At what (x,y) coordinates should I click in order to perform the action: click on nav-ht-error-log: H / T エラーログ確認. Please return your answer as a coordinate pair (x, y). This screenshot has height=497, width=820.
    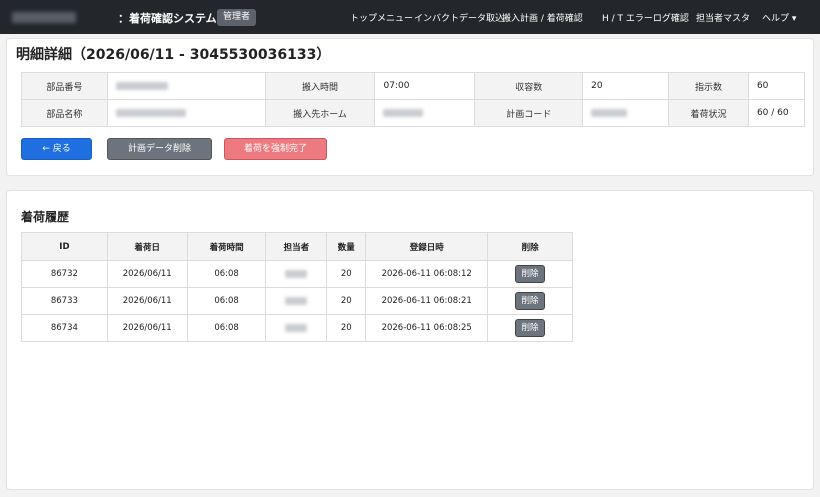
    Looking at the image, I should click on (645, 17).